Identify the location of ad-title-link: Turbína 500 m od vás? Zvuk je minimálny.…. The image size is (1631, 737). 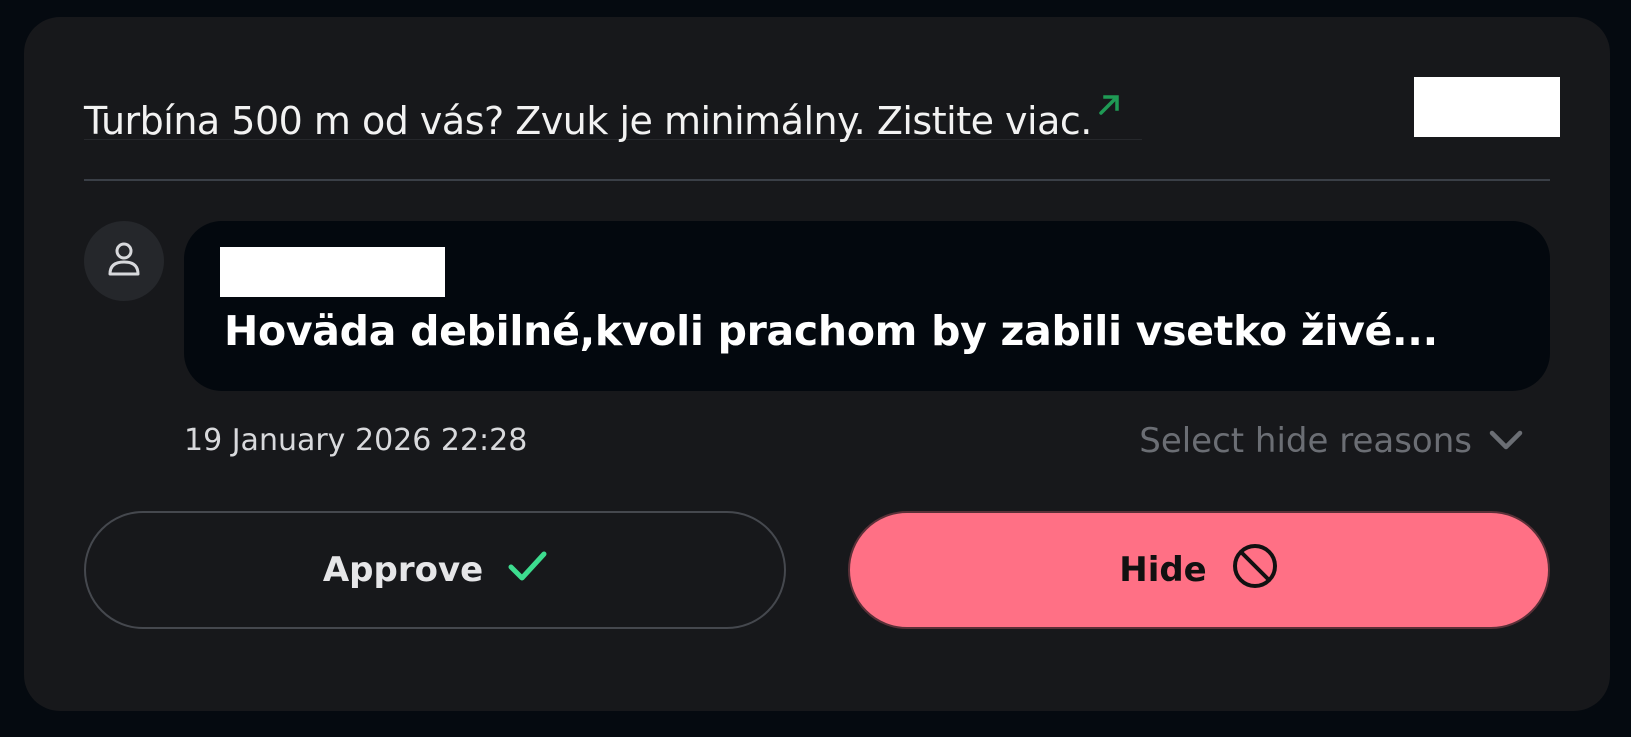
(613, 111).